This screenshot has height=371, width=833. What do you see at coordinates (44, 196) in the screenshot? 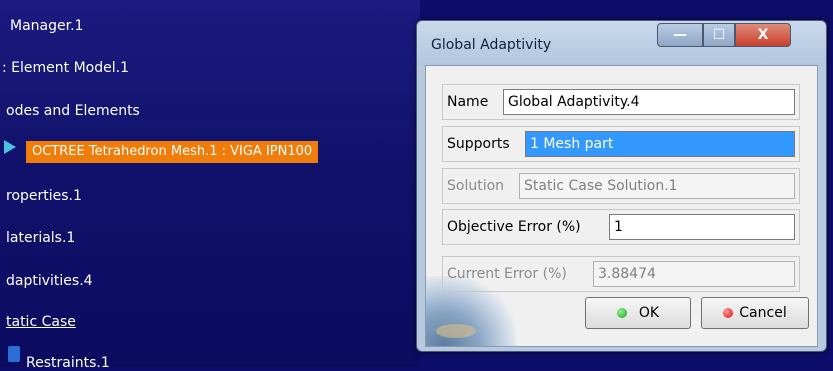
I see `tree-item-properties: roperties.1` at bounding box center [44, 196].